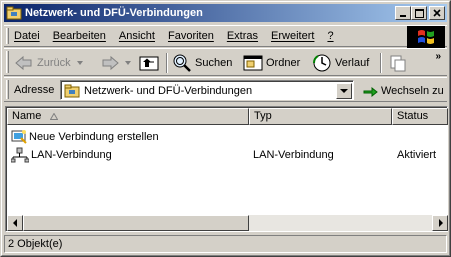 The width and height of the screenshot is (451, 257). I want to click on up-folder-button, so click(149, 63).